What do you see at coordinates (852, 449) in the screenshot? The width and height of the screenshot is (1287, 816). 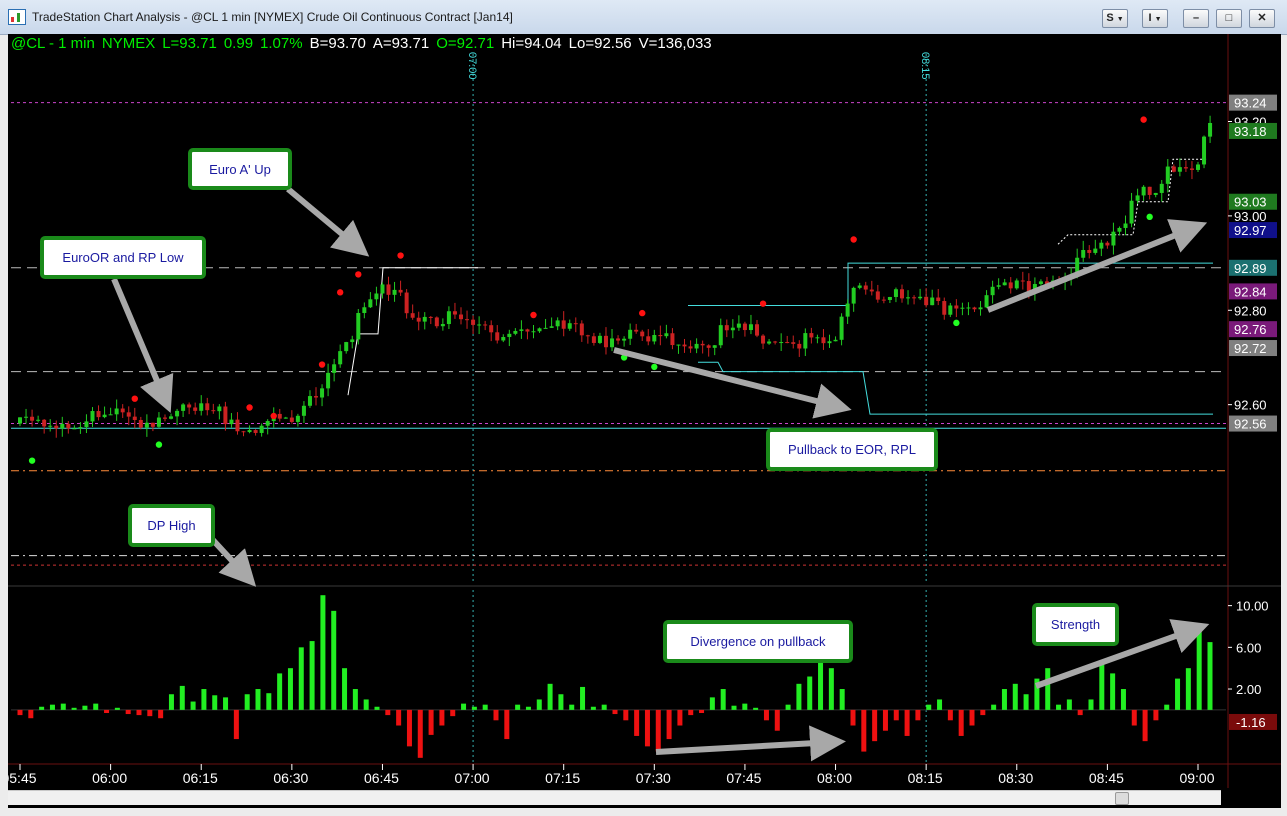 I see `callout-pullback: Pullback to EOR, RPL` at bounding box center [852, 449].